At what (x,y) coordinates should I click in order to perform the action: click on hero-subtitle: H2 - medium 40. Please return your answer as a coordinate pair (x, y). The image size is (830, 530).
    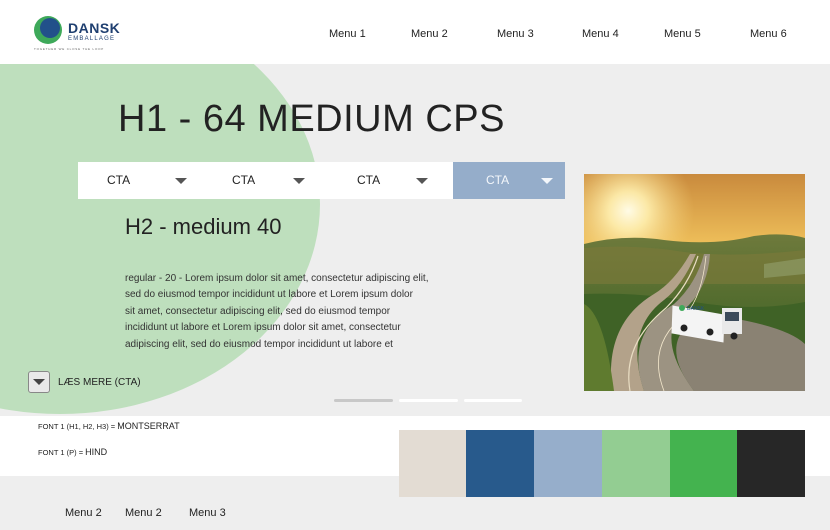
    Looking at the image, I should click on (203, 226).